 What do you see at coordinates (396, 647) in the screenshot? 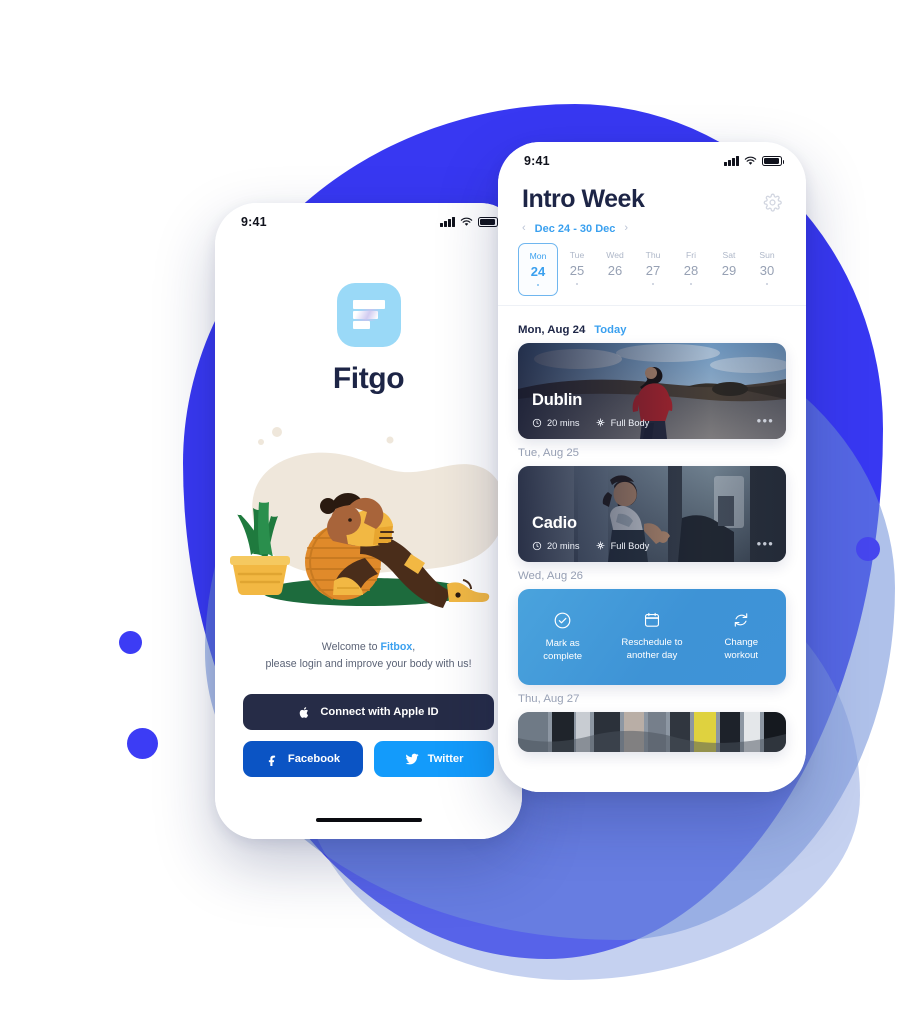
I see `brand-highlight: Fitbox` at bounding box center [396, 647].